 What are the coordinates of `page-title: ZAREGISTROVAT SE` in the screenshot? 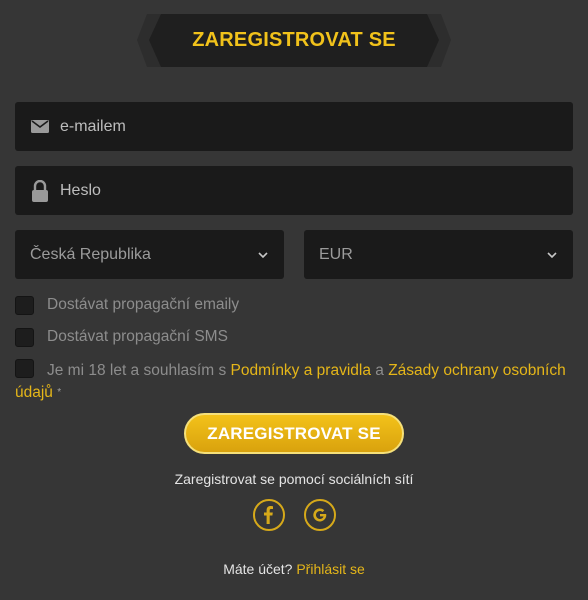 It's located at (294, 40).